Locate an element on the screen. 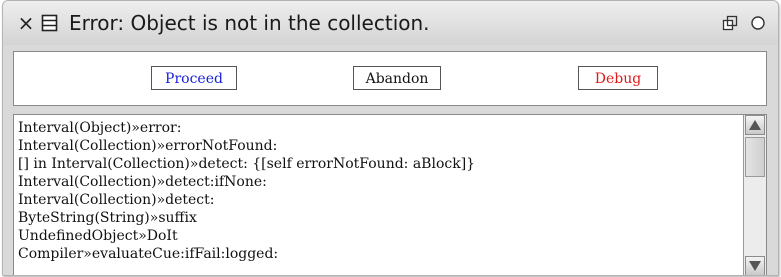 This screenshot has width=781, height=277. stack-frame: Compiler»evaluateCue:ifFail:logged: is located at coordinates (377, 254).